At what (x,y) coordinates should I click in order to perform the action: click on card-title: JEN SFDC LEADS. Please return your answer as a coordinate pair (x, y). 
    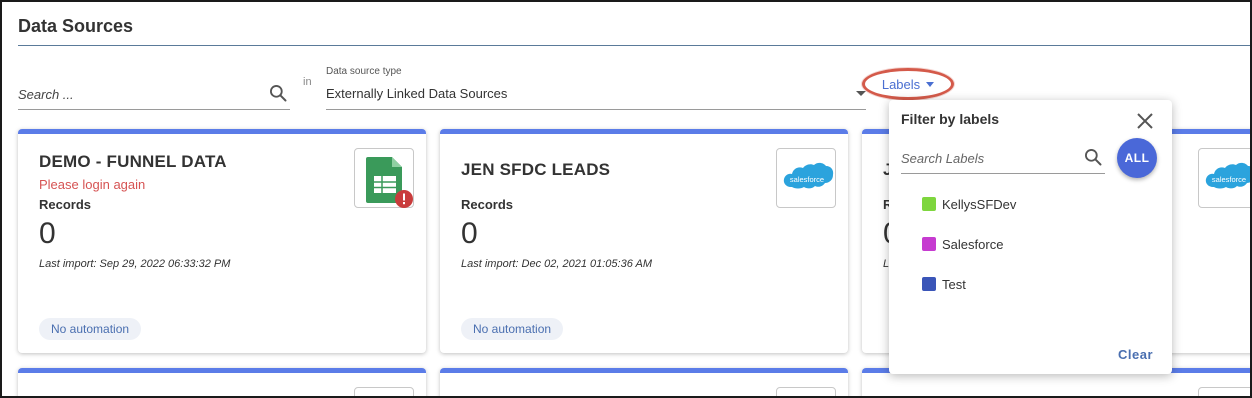
    Looking at the image, I should click on (536, 169).